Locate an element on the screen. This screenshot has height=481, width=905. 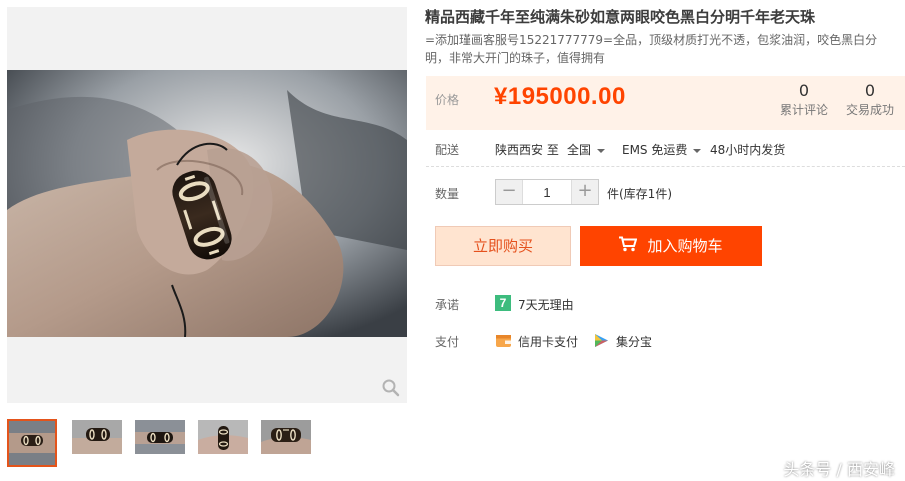
quantity-label: 数量 is located at coordinates (447, 194).